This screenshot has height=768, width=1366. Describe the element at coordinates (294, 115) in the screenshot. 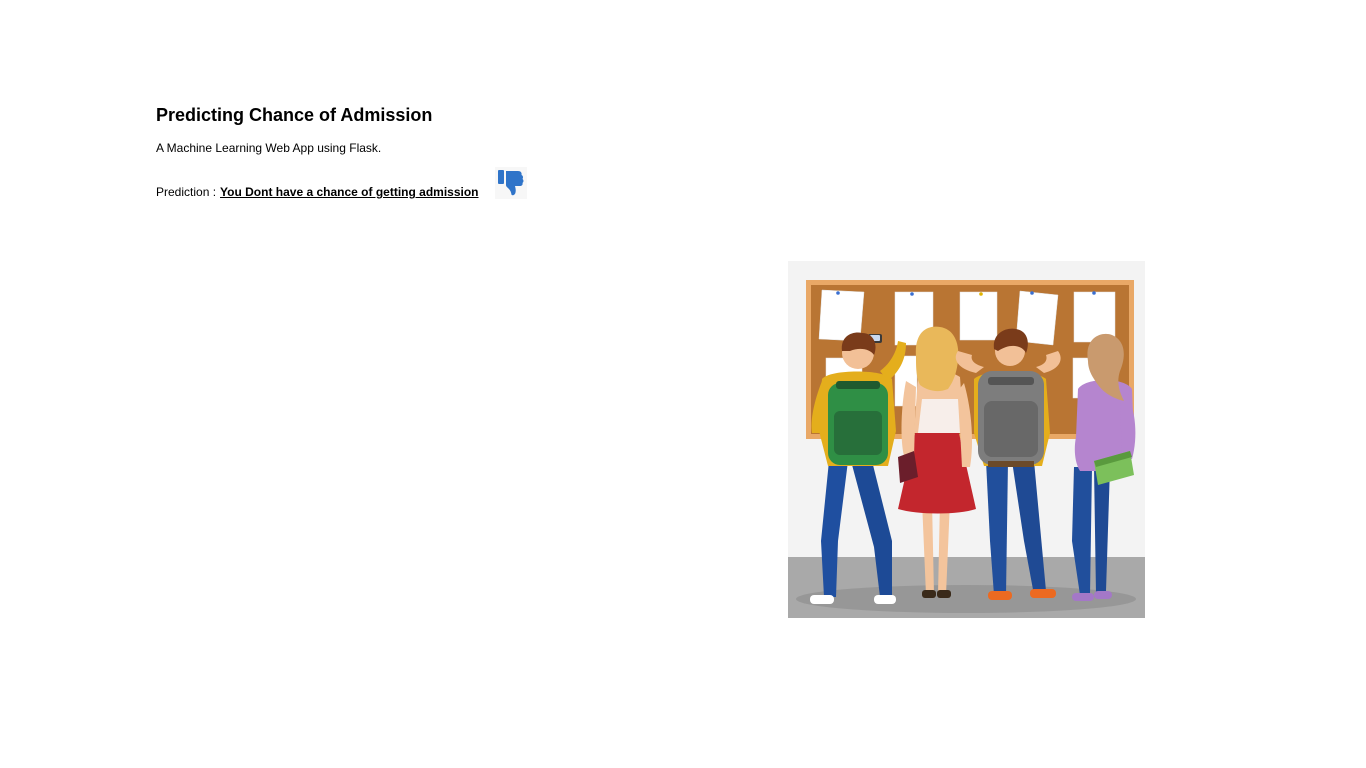

I see `page-title: Predicting Chance of Admission` at that location.